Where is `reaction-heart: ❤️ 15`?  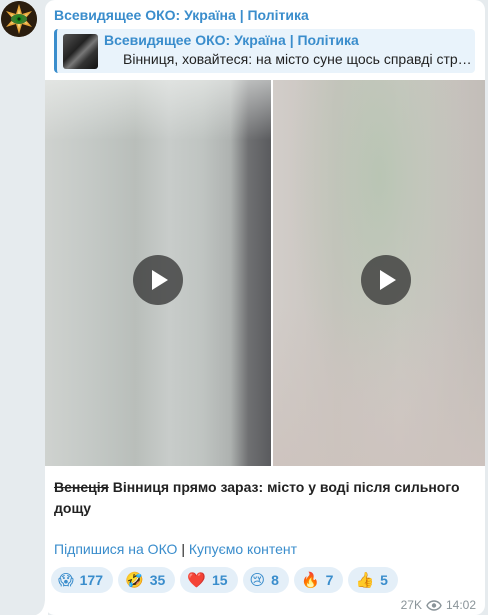
reaction-heart: ❤️ 15 is located at coordinates (209, 580).